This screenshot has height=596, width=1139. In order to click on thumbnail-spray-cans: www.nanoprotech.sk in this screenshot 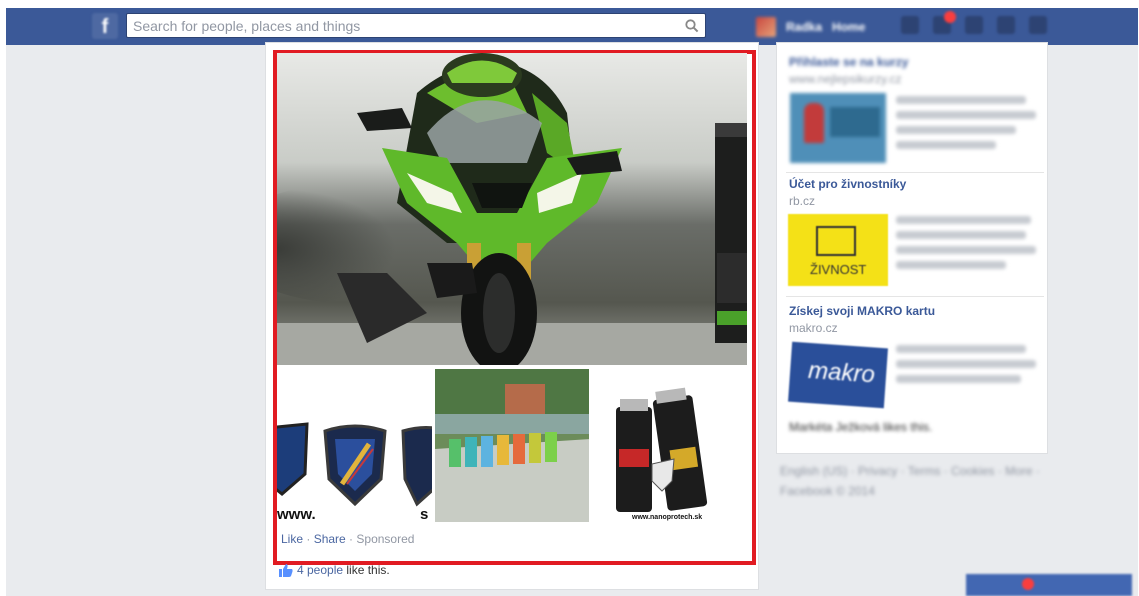, I will do `click(670, 445)`.